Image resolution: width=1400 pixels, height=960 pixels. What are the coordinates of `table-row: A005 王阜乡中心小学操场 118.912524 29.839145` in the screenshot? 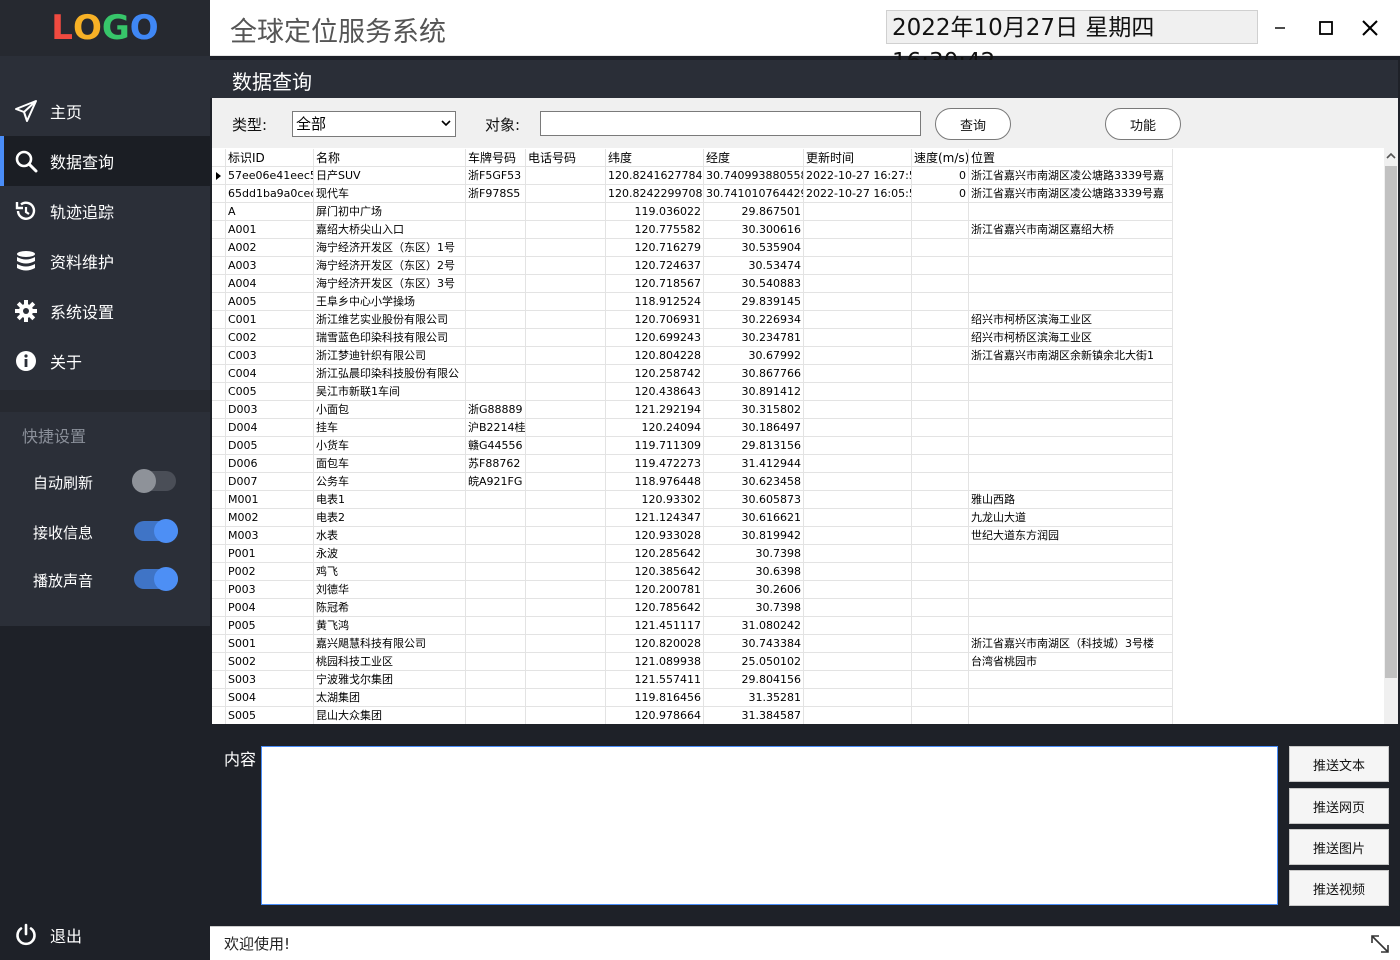 It's located at (798, 302).